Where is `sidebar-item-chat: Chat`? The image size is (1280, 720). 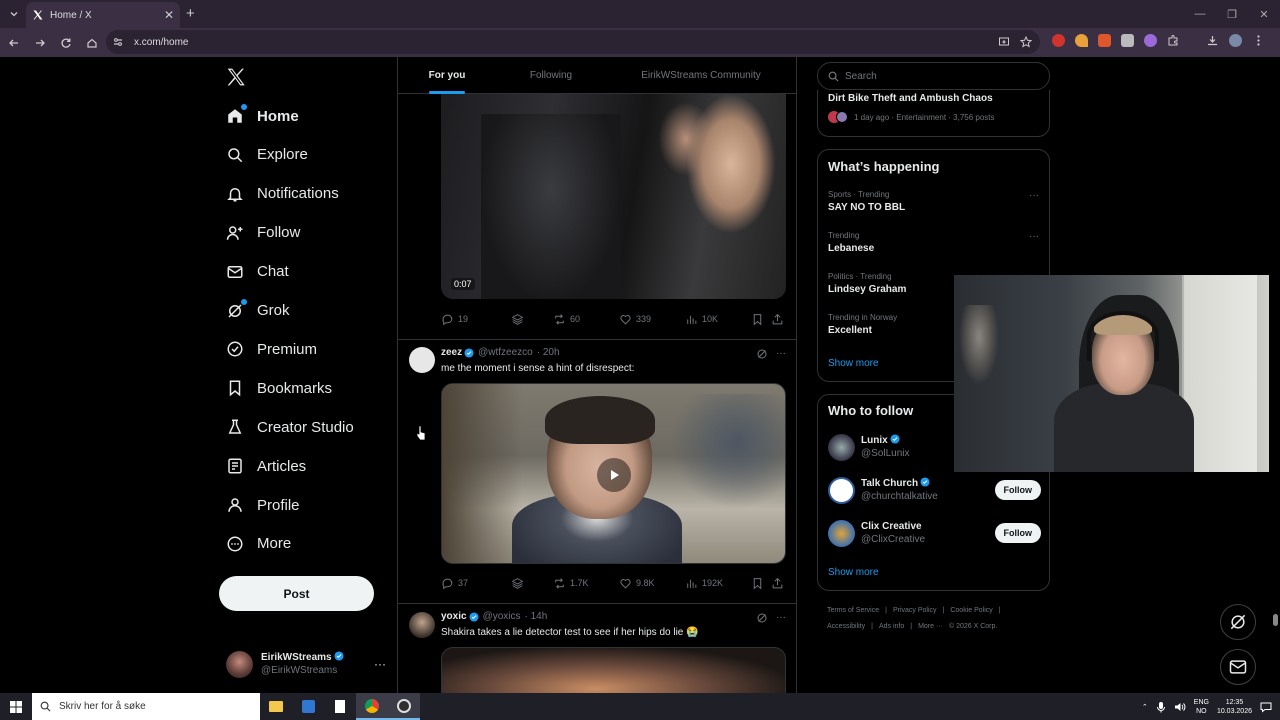 sidebar-item-chat: Chat is located at coordinates (257, 272).